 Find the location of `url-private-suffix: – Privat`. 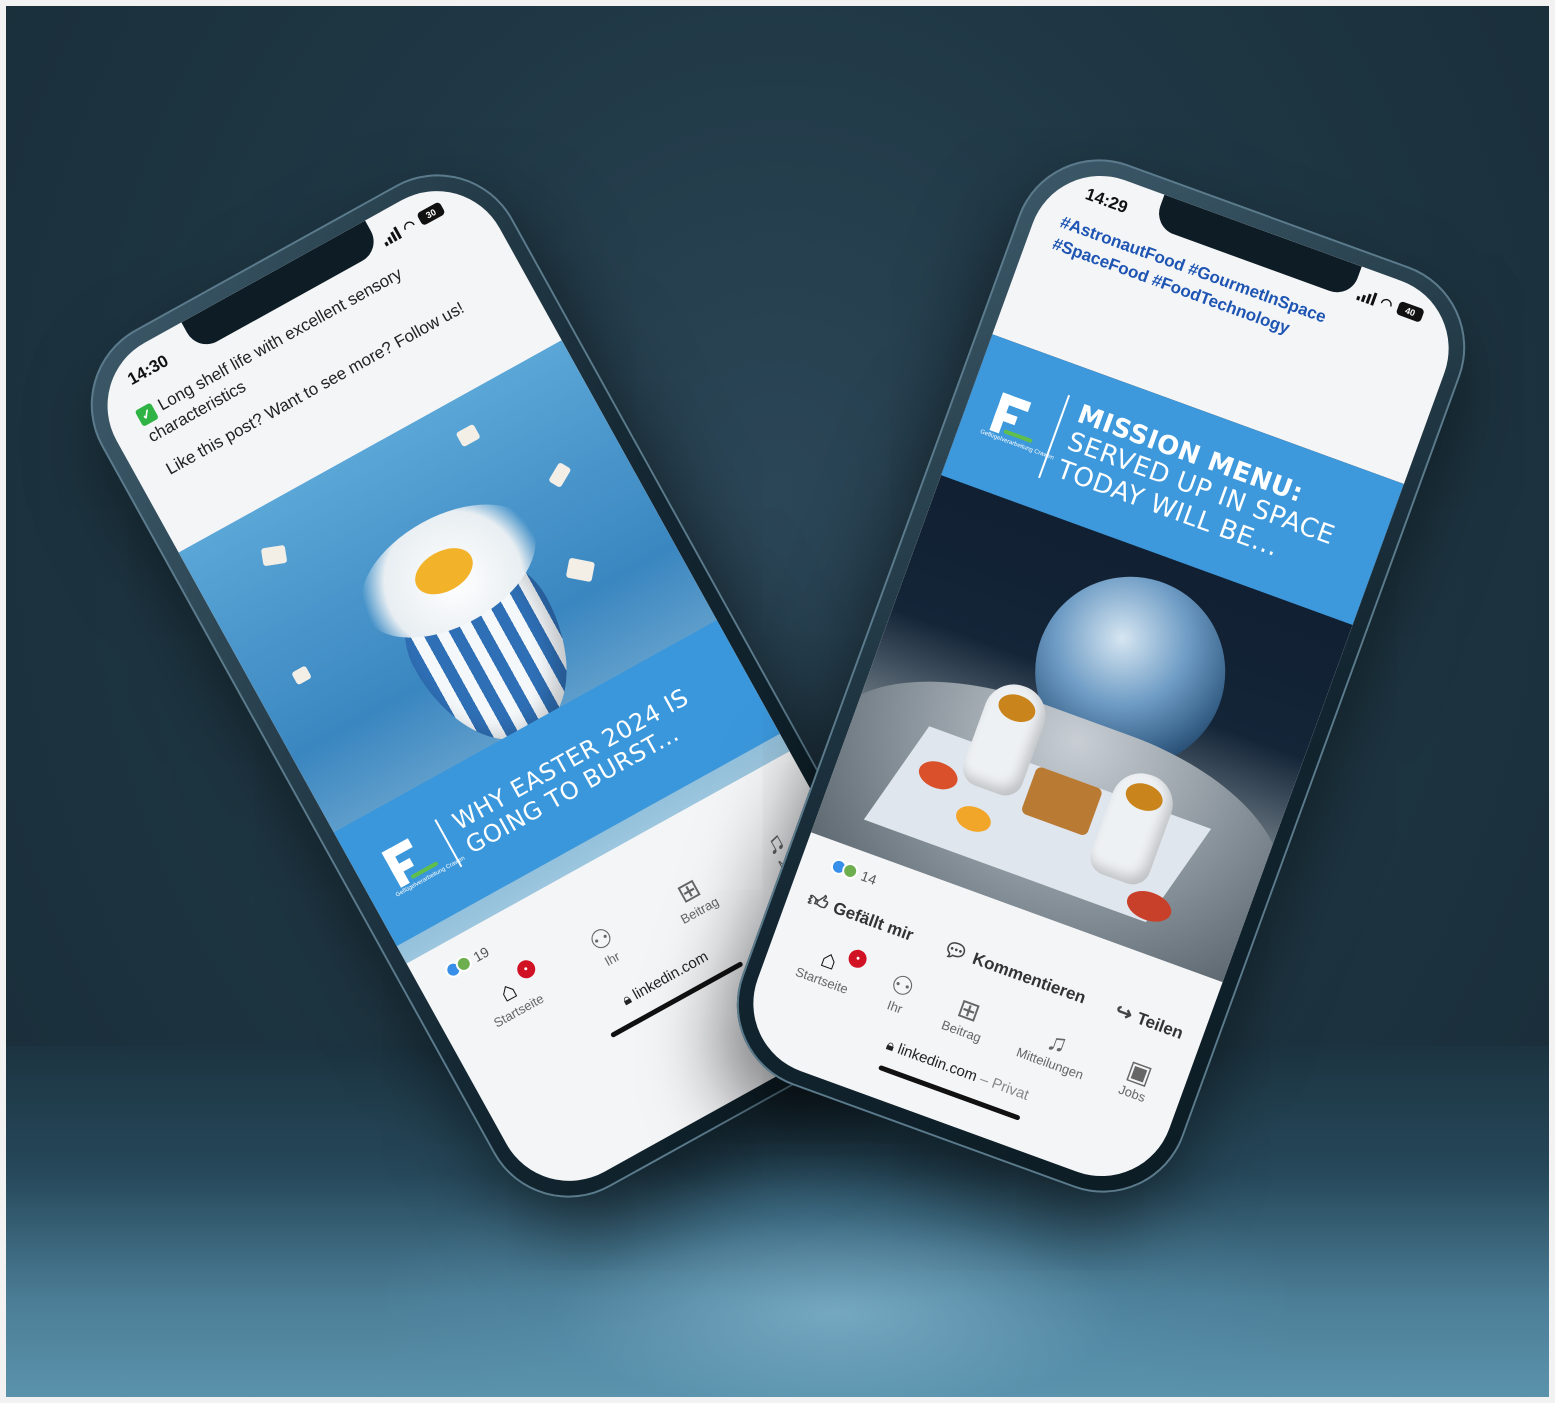

url-private-suffix: – Privat is located at coordinates (1004, 1087).